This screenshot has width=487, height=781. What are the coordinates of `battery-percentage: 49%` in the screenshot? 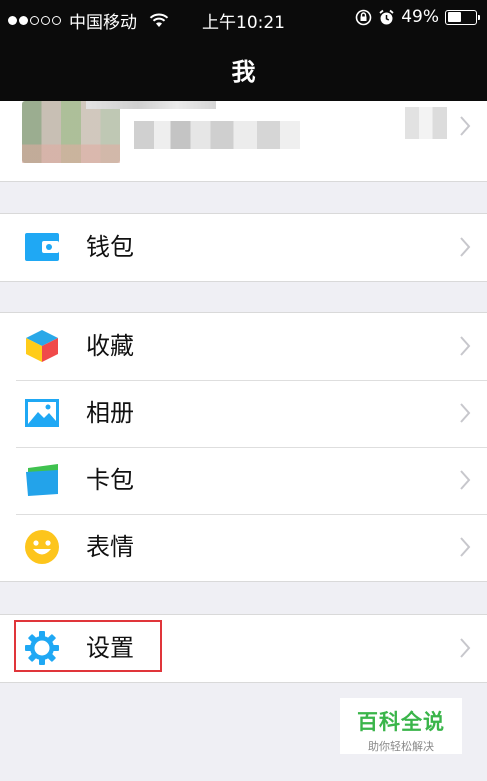 It's located at (420, 17).